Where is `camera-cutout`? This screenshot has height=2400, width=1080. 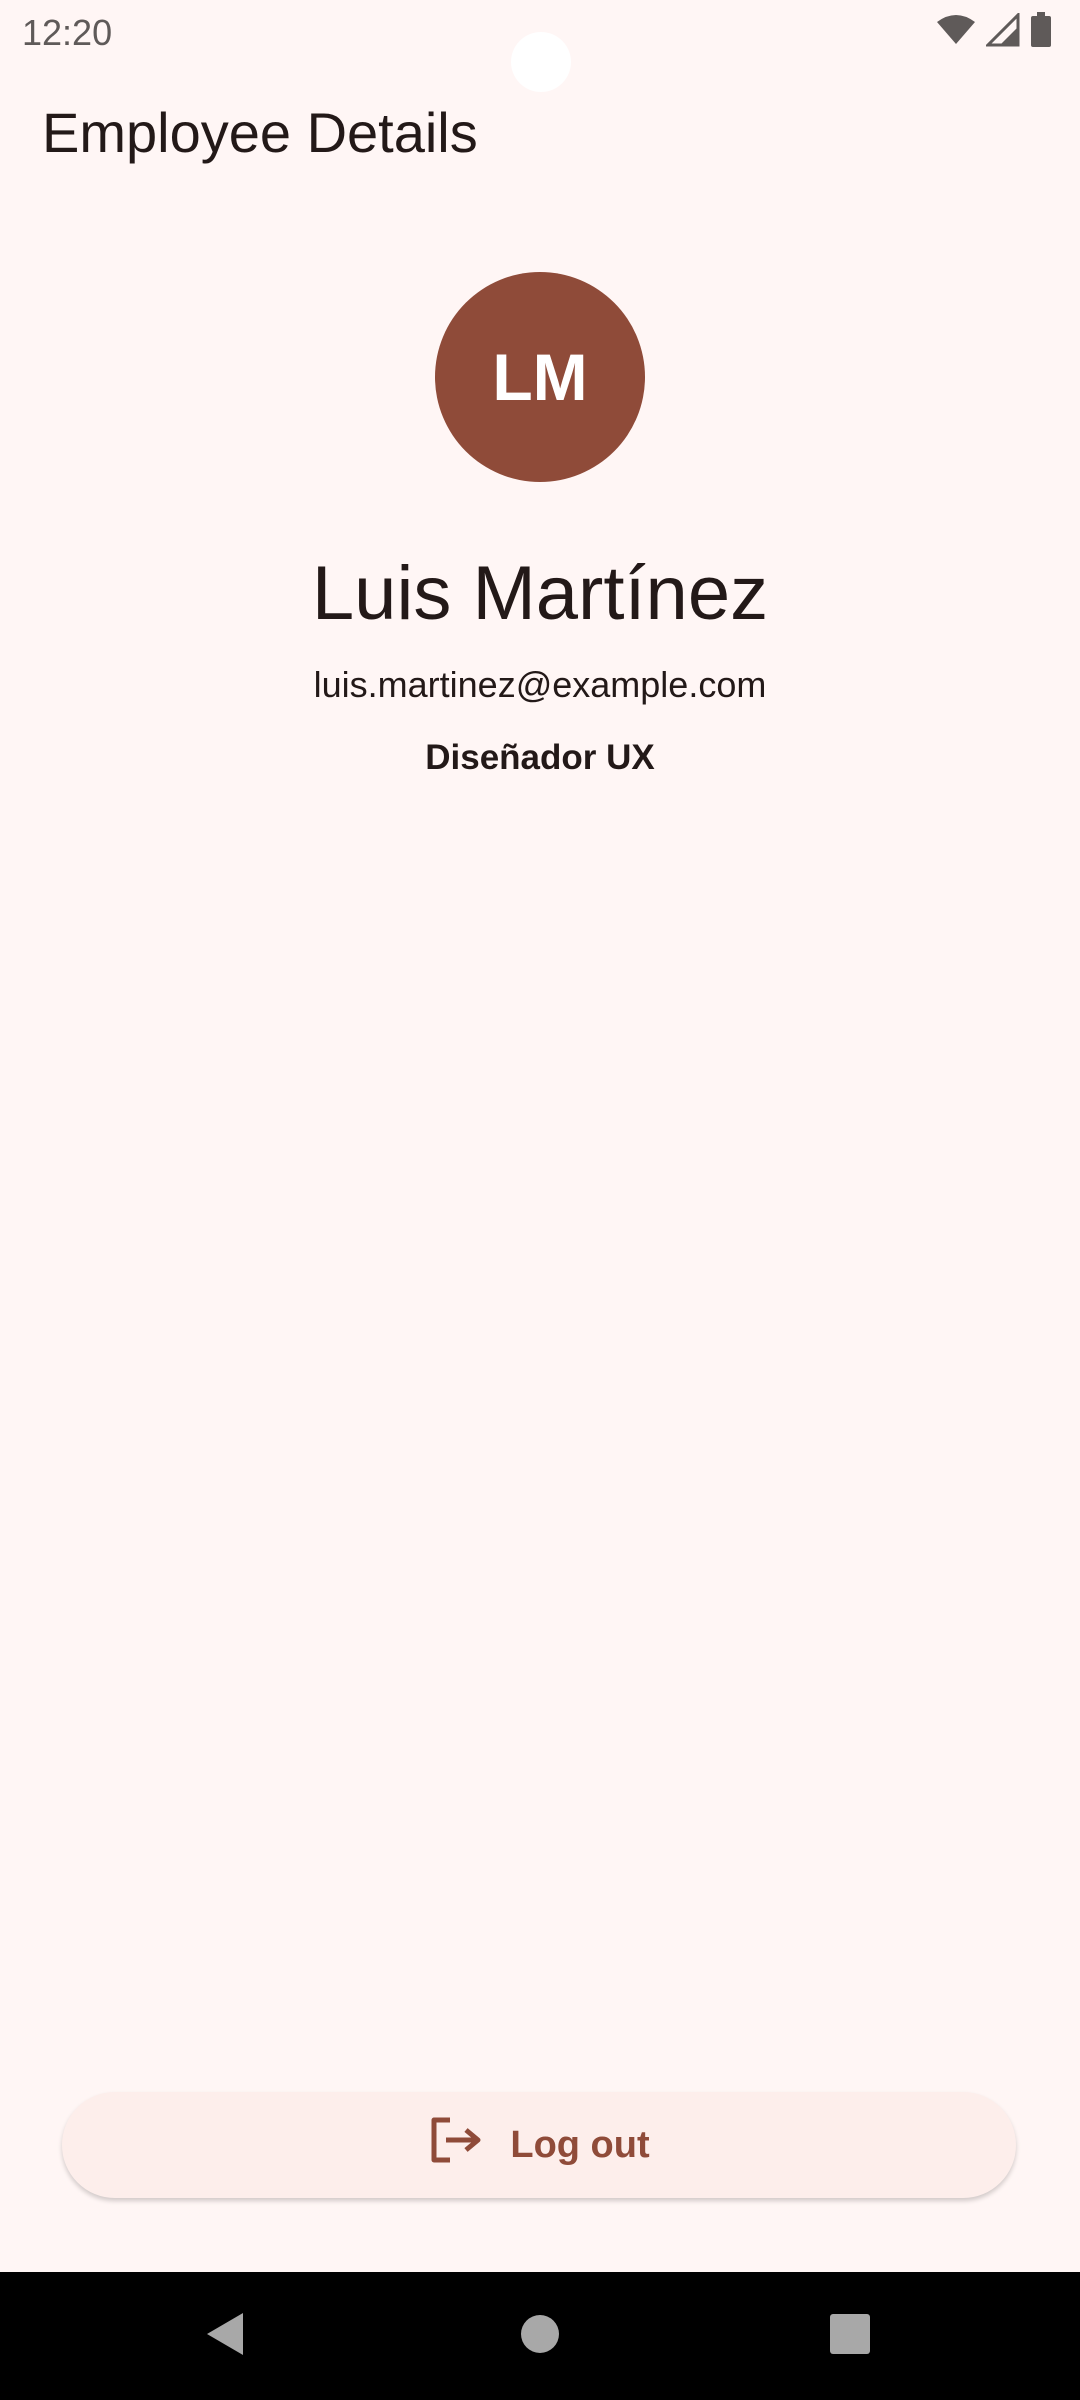
camera-cutout is located at coordinates (541, 62).